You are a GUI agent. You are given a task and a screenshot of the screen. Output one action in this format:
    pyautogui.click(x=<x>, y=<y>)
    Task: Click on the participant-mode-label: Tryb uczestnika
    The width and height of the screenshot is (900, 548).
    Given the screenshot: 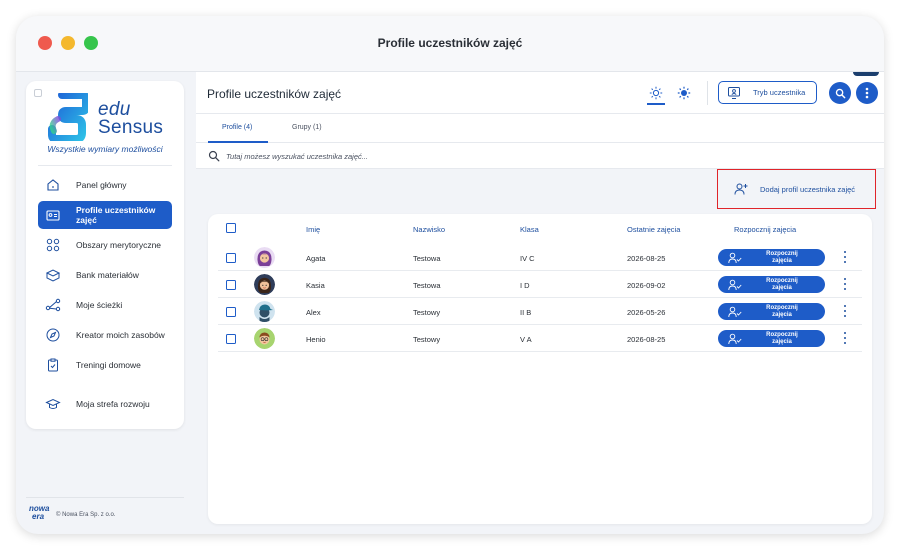 What is the action you would take?
    pyautogui.click(x=779, y=92)
    